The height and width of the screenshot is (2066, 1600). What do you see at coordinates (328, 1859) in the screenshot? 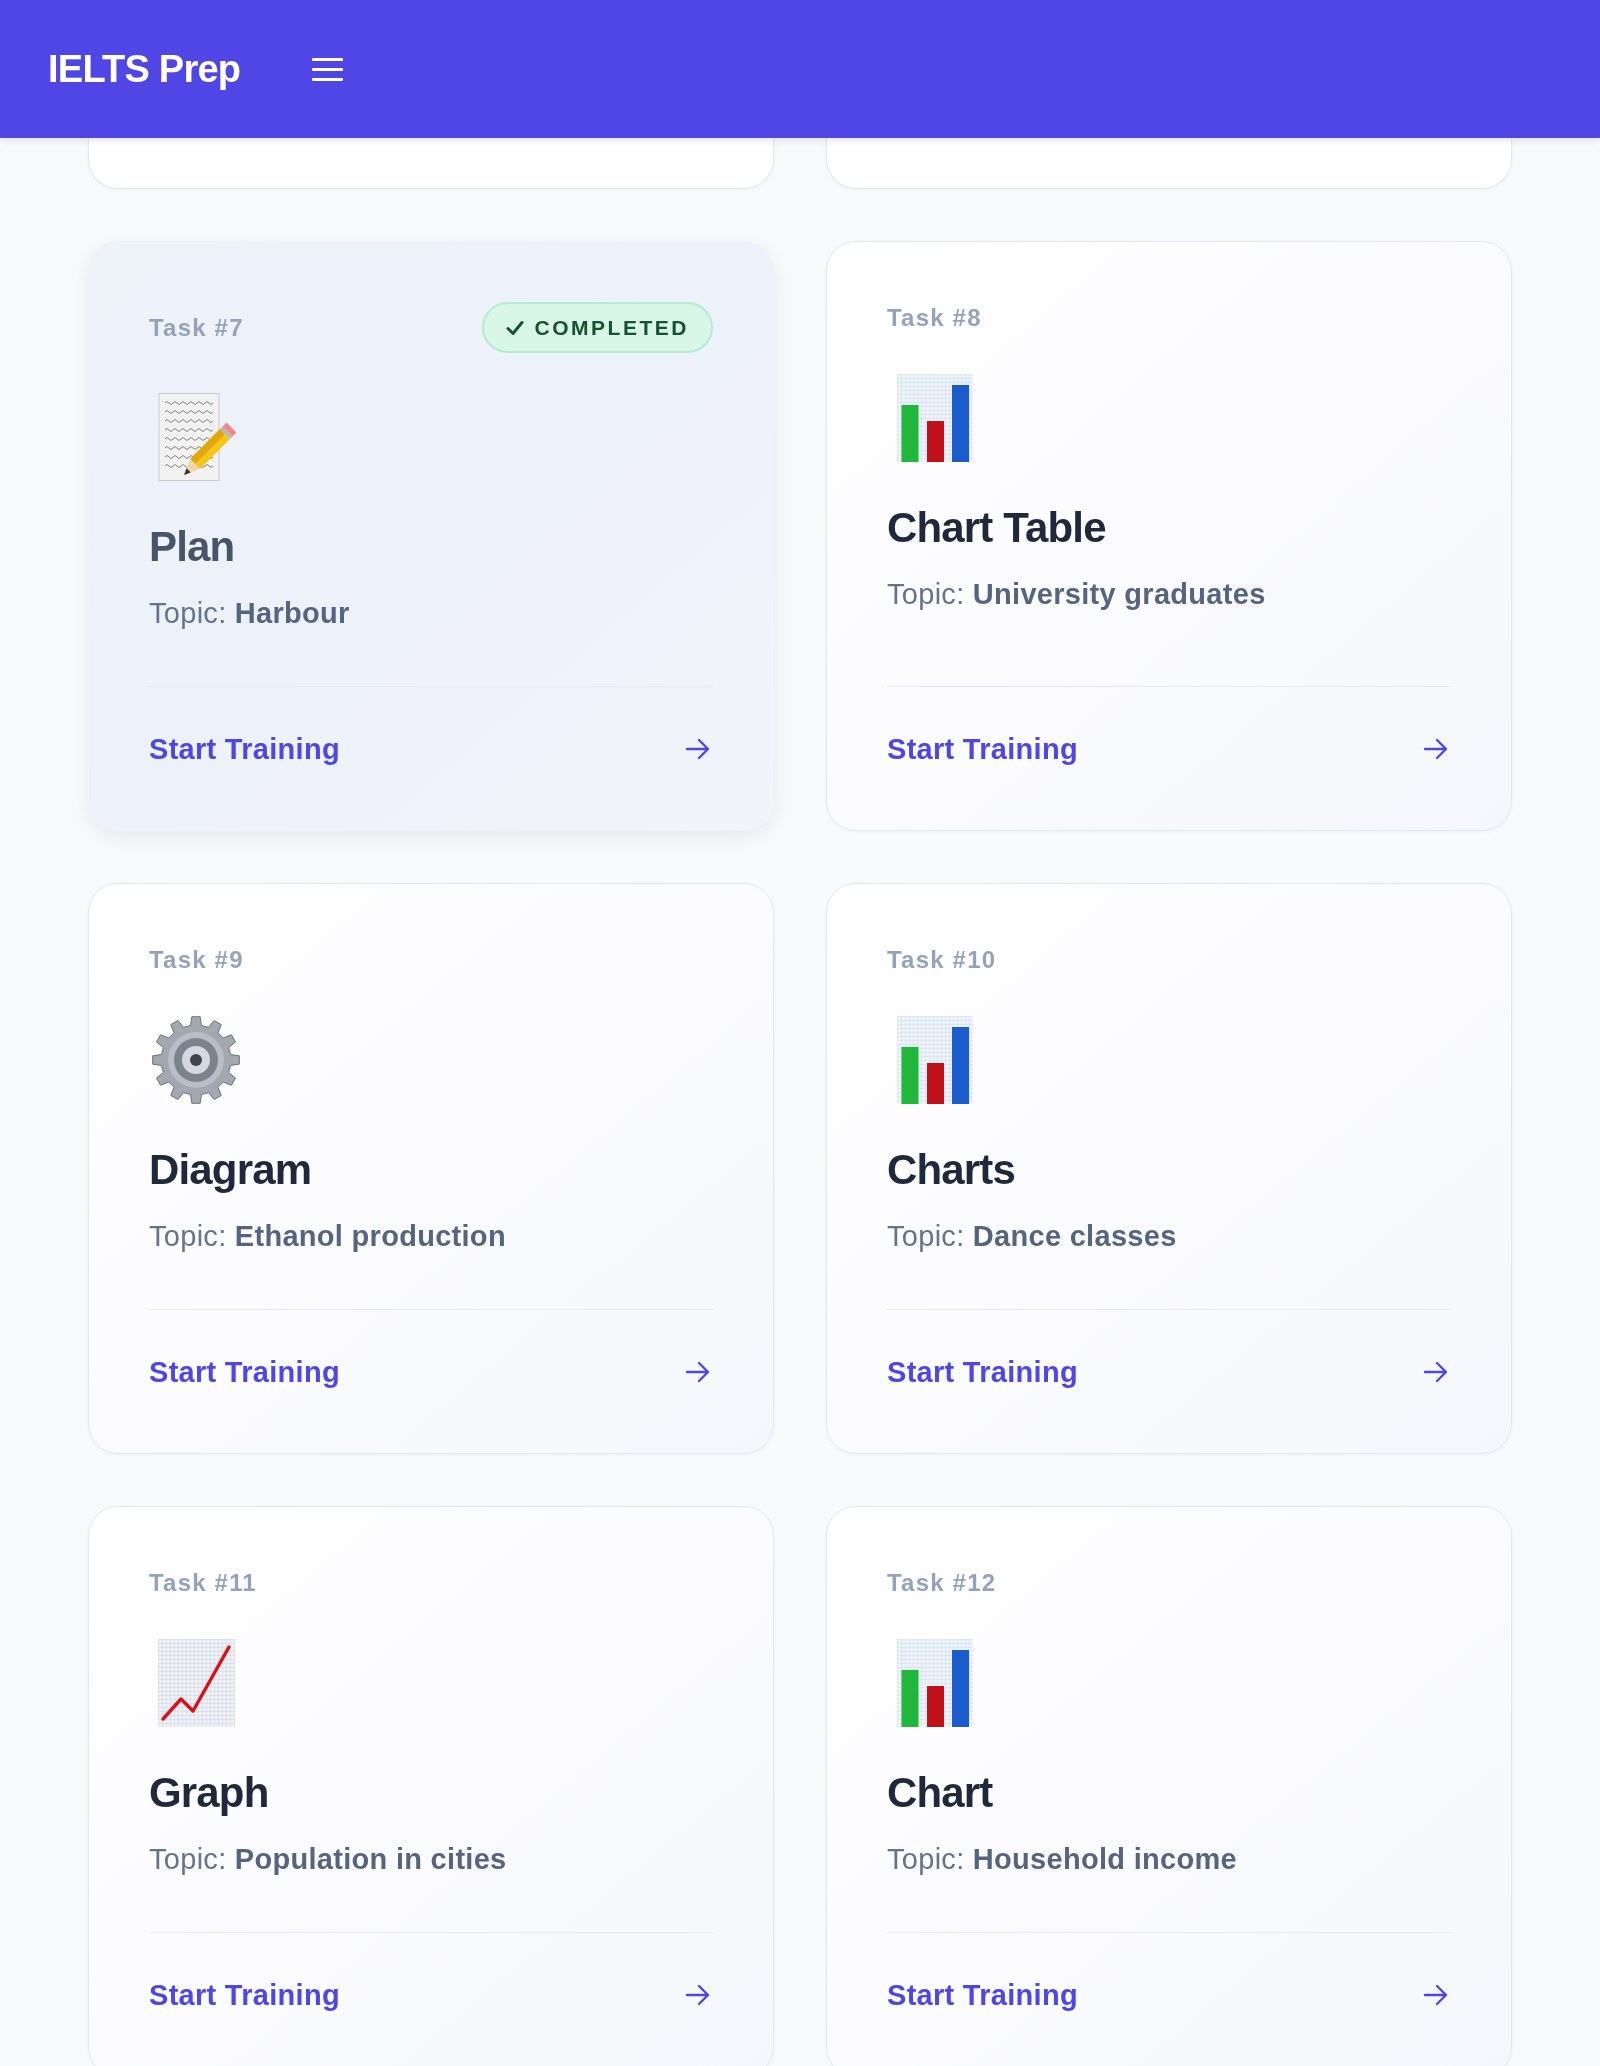
I see `task-topic: Topic: Population in cities` at bounding box center [328, 1859].